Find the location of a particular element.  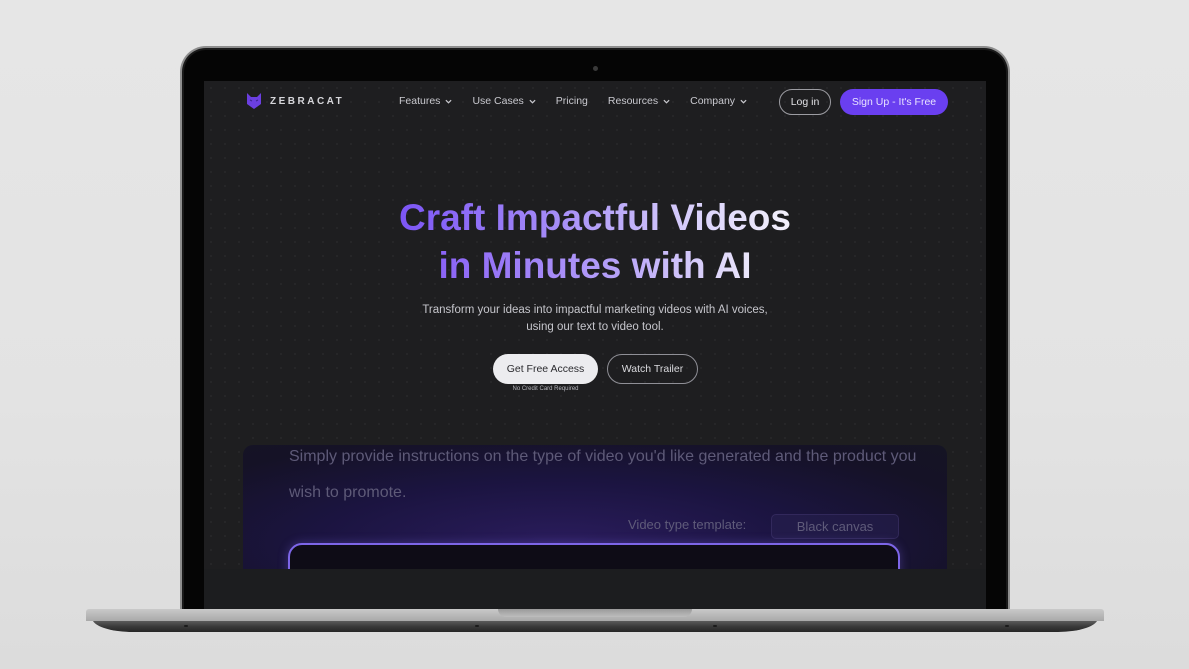

brand-logo: ZEBRACAT is located at coordinates (295, 101).